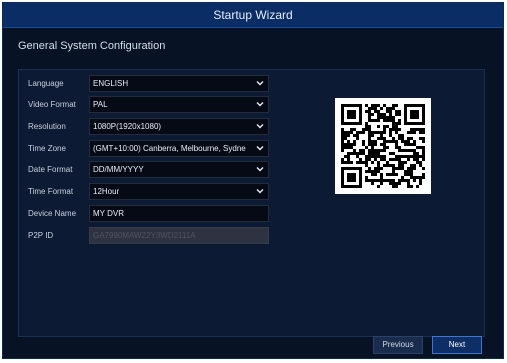 Image resolution: width=507 pixels, height=363 pixels. I want to click on title-bar: Startup Wizard, so click(253, 15).